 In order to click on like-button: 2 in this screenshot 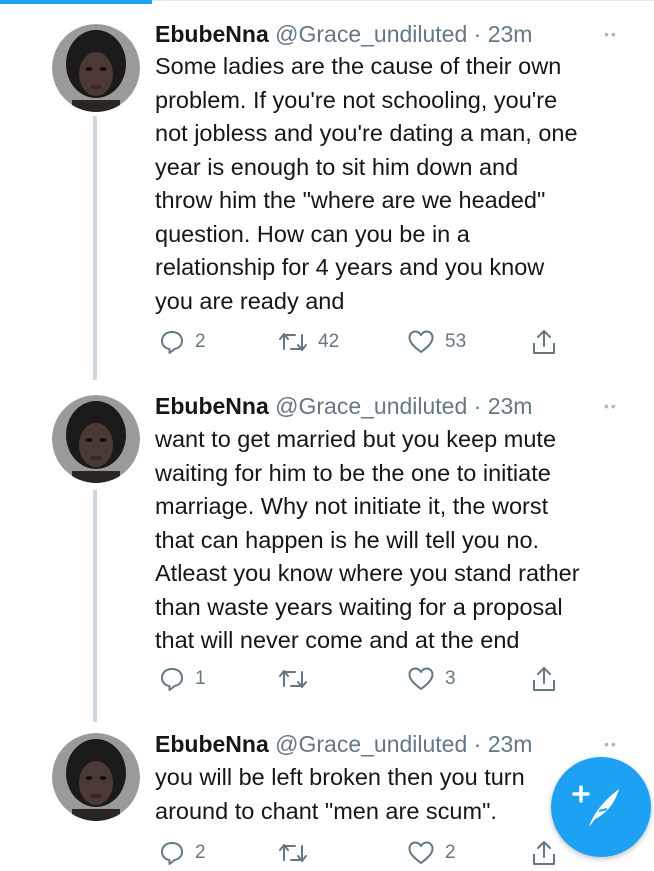, I will do `click(431, 853)`.